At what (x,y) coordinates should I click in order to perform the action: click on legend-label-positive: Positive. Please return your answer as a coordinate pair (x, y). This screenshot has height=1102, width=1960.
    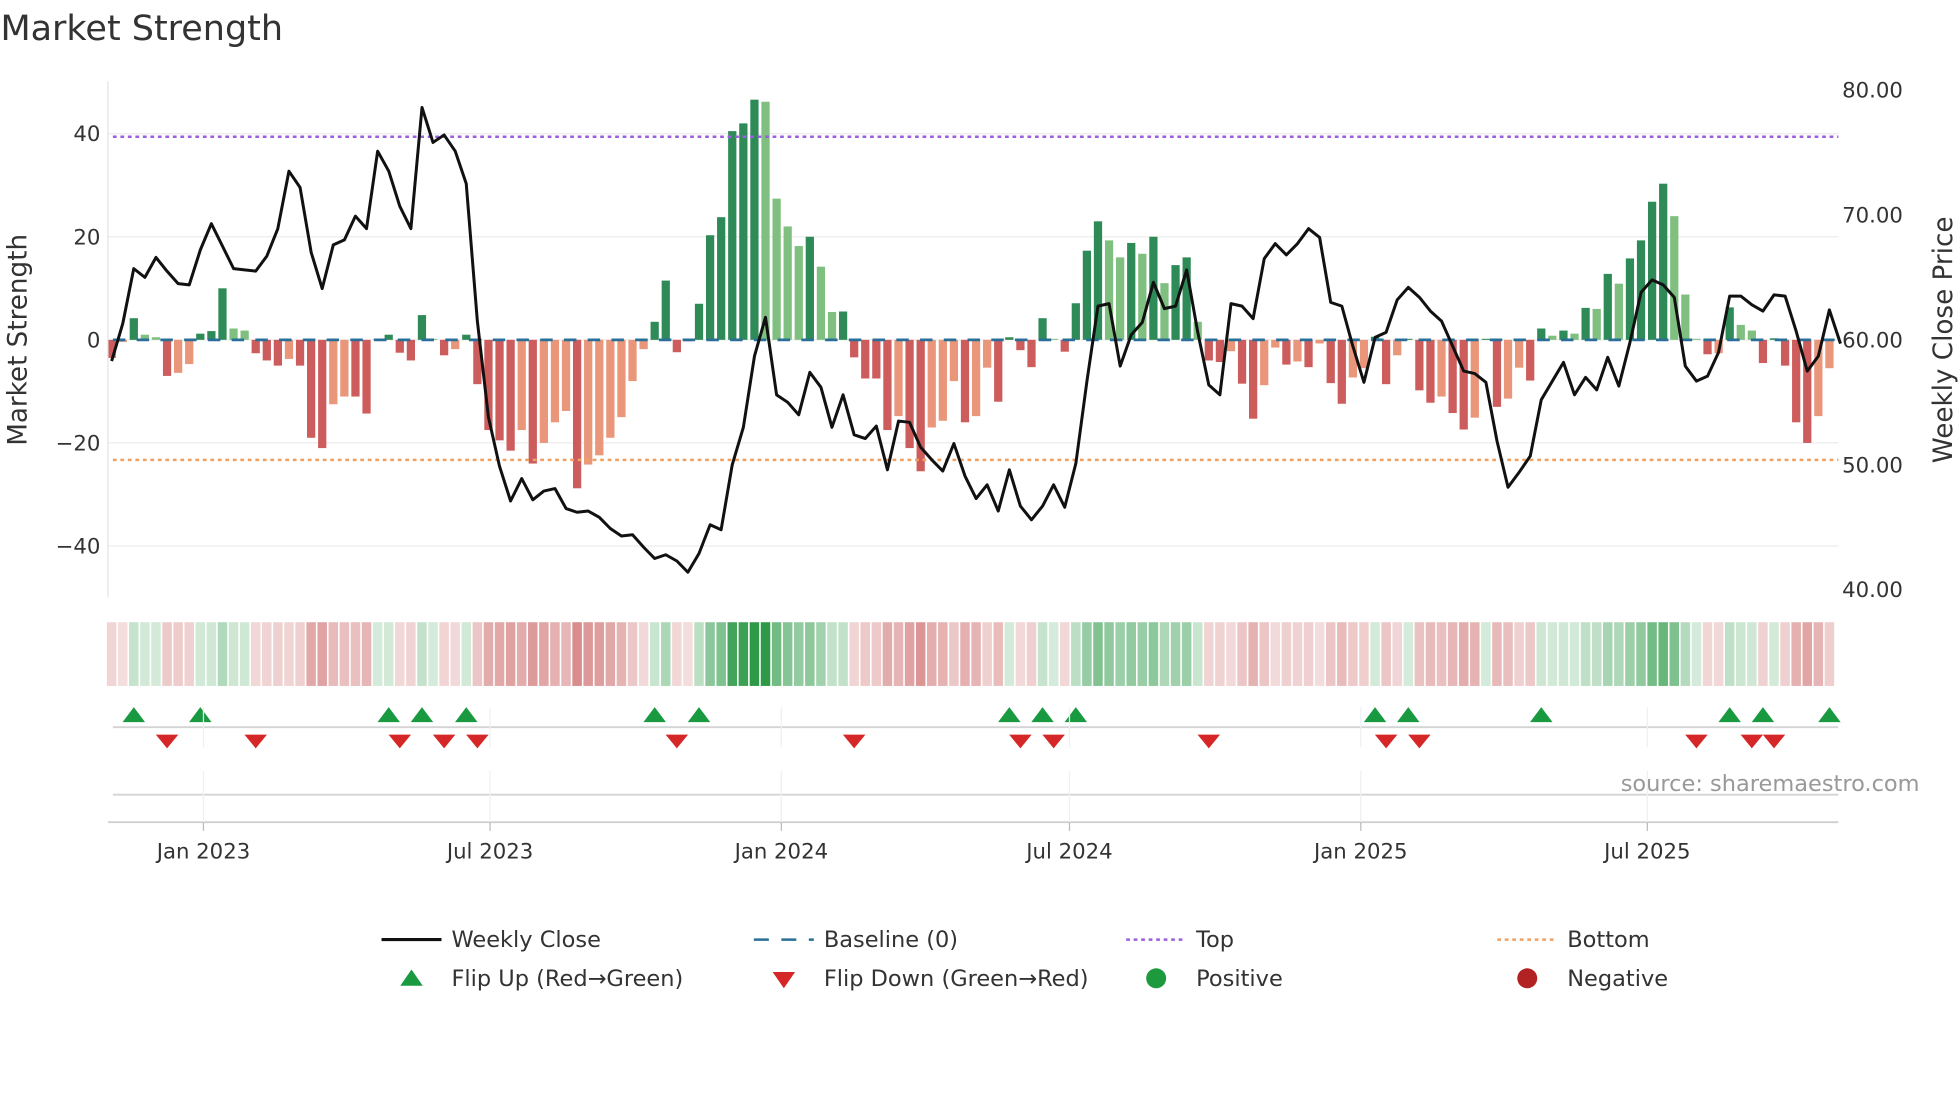
    Looking at the image, I should click on (1239, 979).